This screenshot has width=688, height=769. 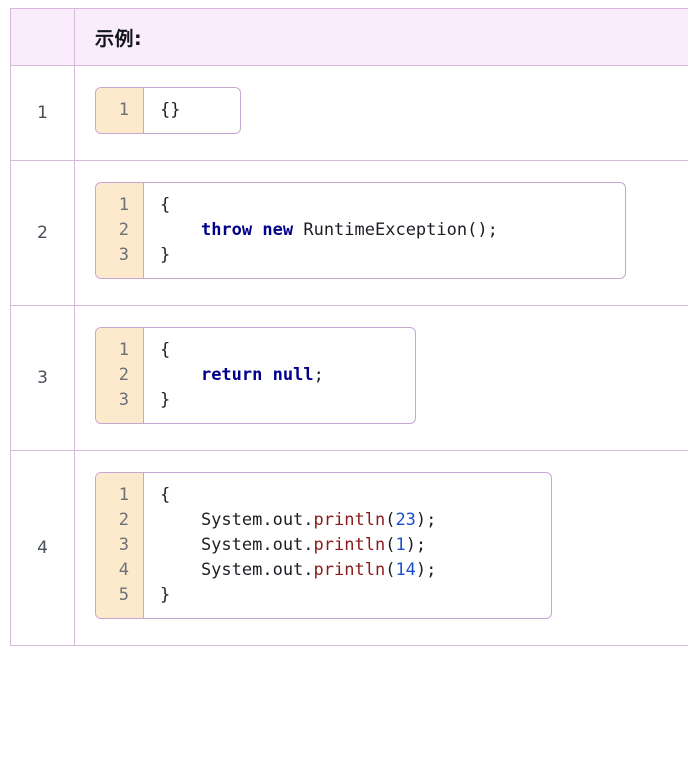 What do you see at coordinates (226, 230) in the screenshot?
I see `code-token-kw: throw` at bounding box center [226, 230].